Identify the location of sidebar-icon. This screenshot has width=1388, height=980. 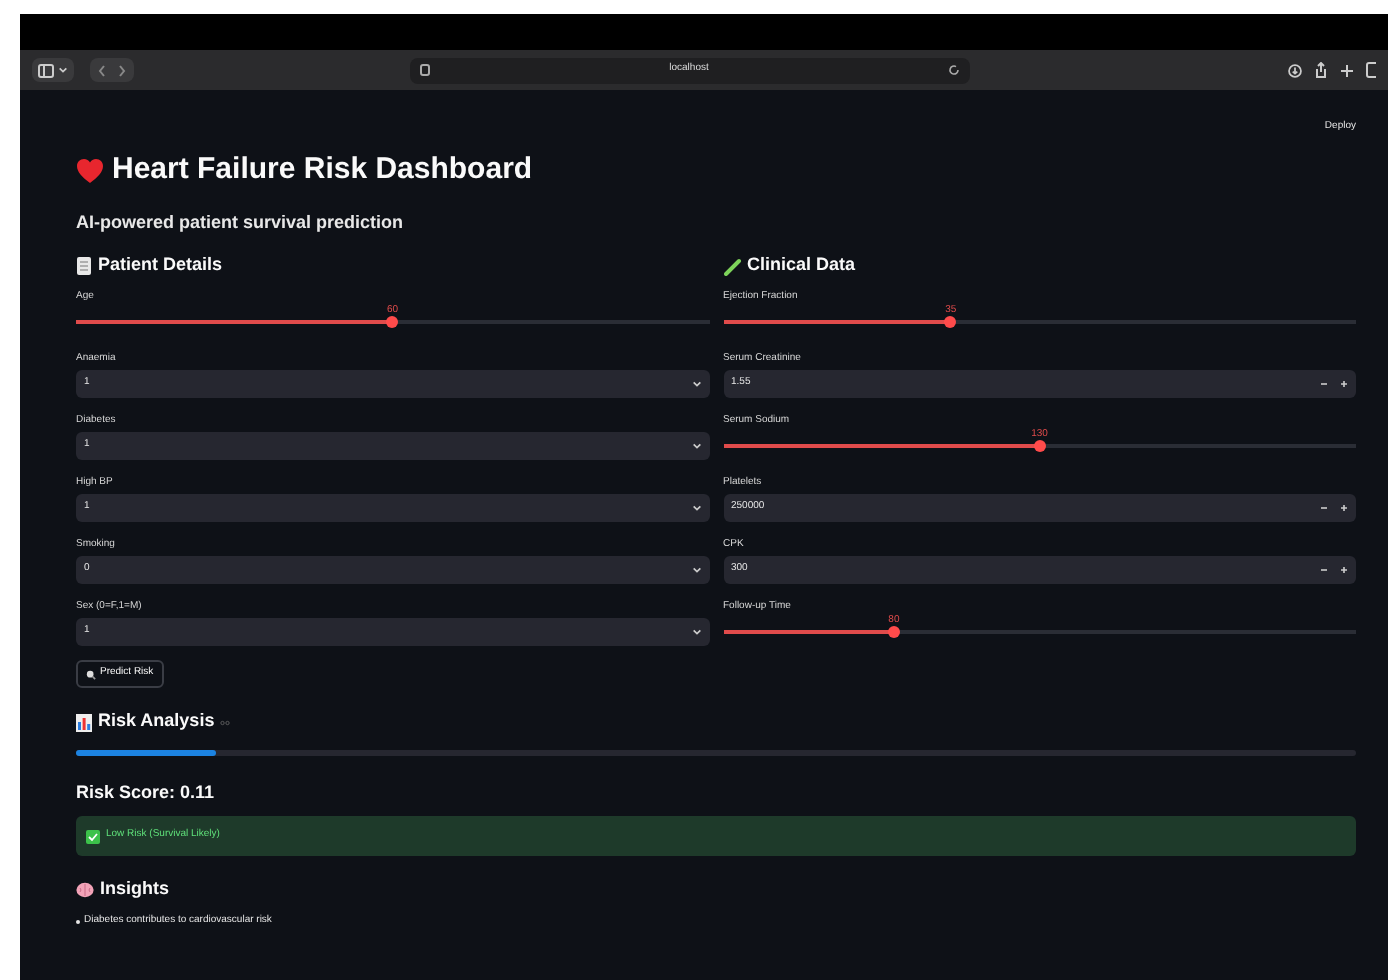
(46, 70).